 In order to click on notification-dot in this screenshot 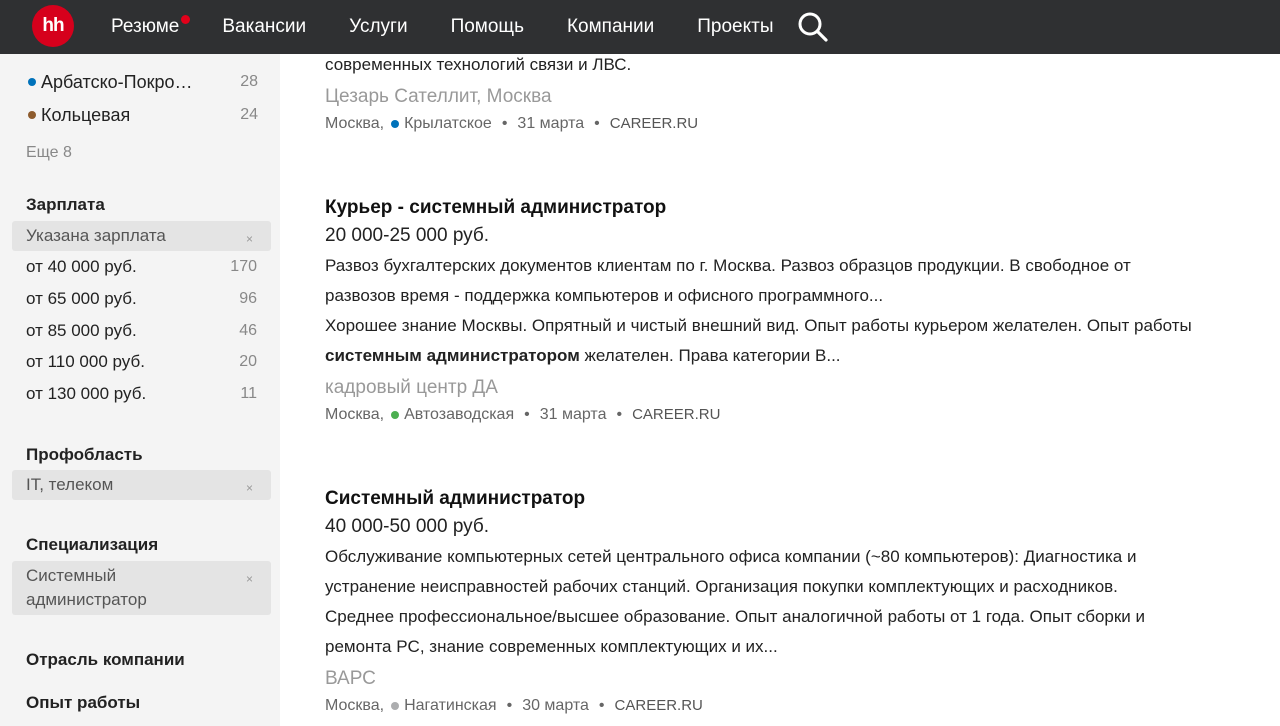, I will do `click(186, 19)`.